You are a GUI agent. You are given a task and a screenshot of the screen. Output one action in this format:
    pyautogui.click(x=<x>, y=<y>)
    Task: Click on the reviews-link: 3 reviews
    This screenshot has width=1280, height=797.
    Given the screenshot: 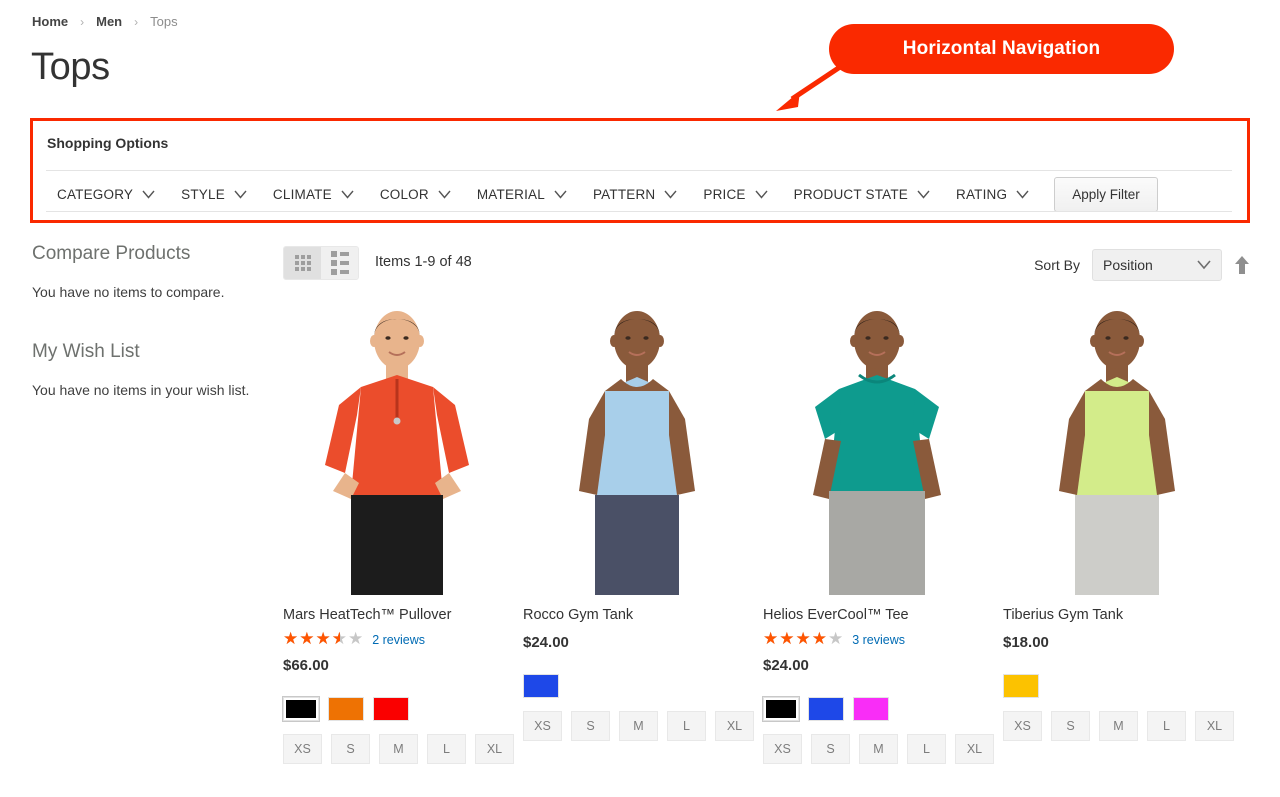 What is the action you would take?
    pyautogui.click(x=878, y=640)
    